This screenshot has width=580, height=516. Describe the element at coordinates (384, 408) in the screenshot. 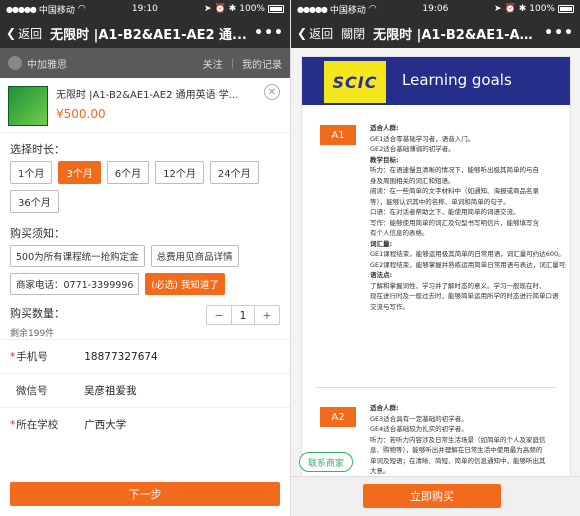

I see `a2-line: 适合人群:` at that location.